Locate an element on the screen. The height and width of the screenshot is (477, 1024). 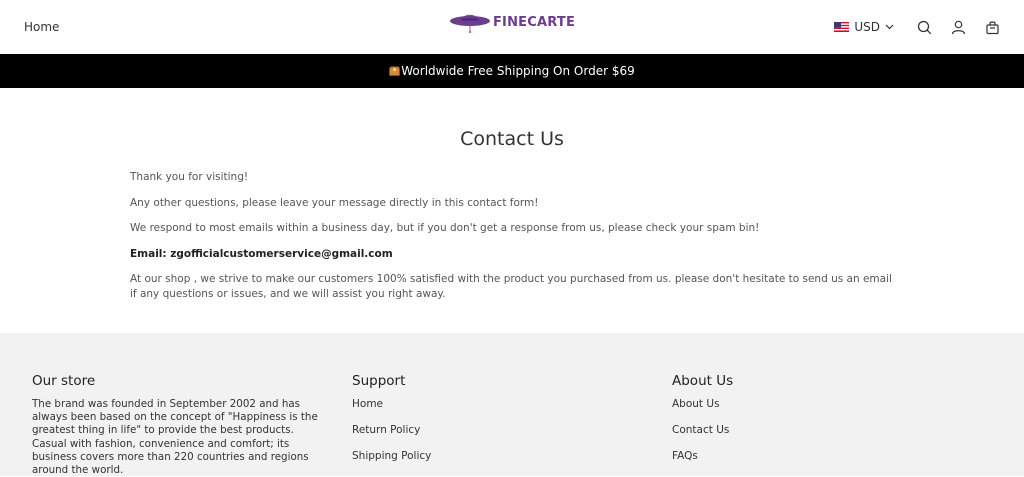
footer-link-about-us: About Us is located at coordinates (832, 404).